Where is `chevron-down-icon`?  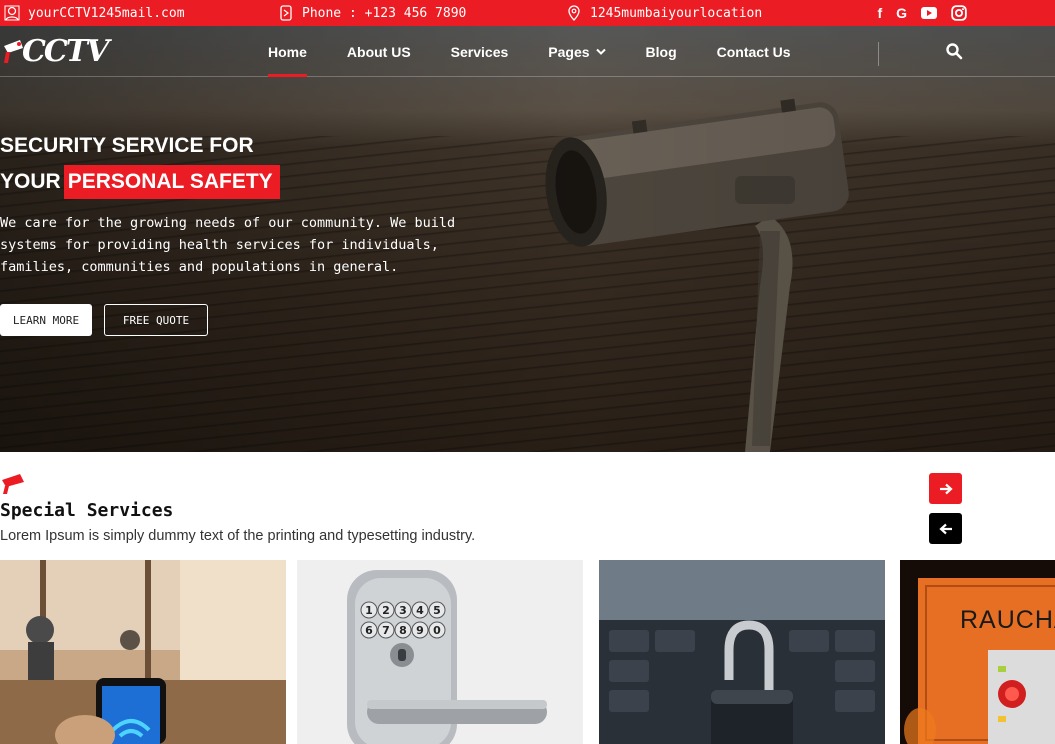
chevron-down-icon is located at coordinates (600, 51).